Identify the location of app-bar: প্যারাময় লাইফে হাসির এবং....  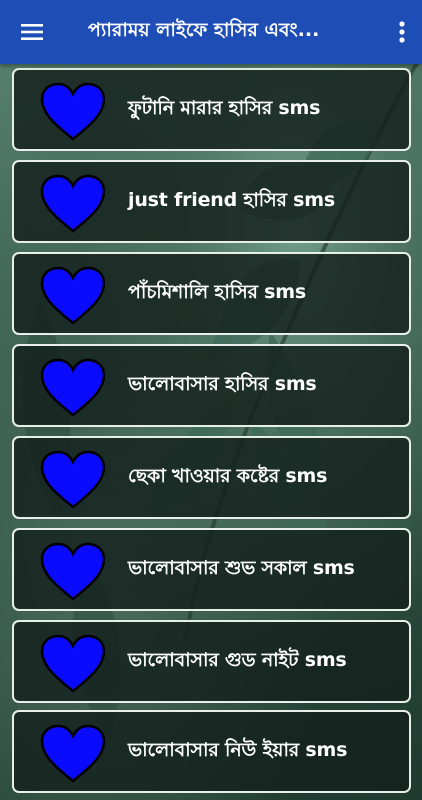
(211, 32).